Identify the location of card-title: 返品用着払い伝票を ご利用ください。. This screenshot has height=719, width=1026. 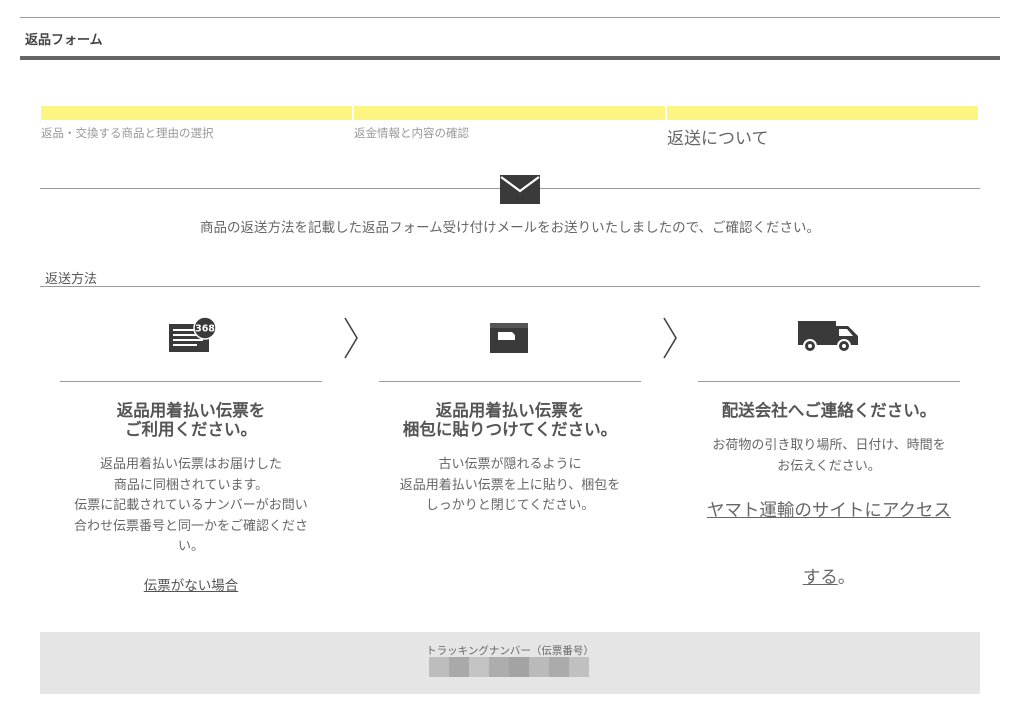
(191, 420).